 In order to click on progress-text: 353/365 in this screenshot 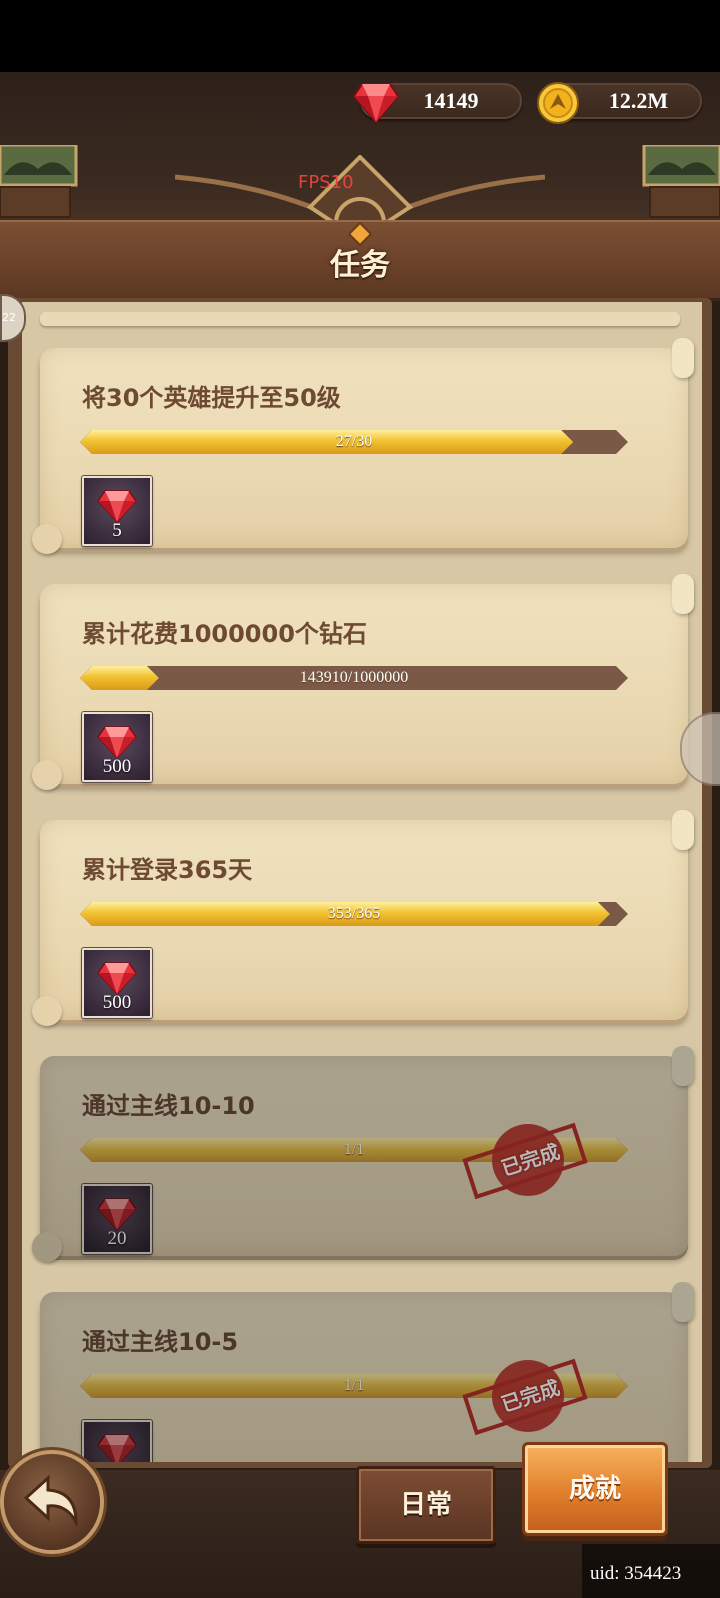, I will do `click(354, 913)`.